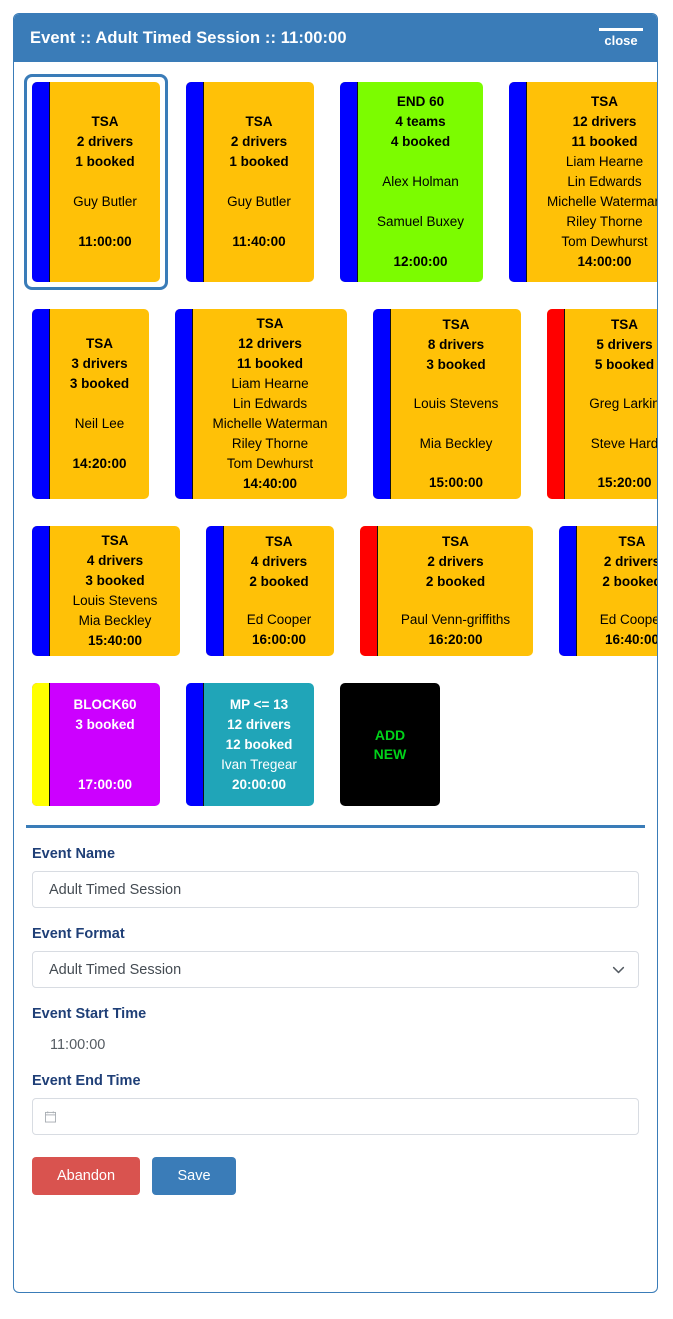 The height and width of the screenshot is (1319, 673). Describe the element at coordinates (390, 734) in the screenshot. I see `add-new-label-line1: ADD` at that location.